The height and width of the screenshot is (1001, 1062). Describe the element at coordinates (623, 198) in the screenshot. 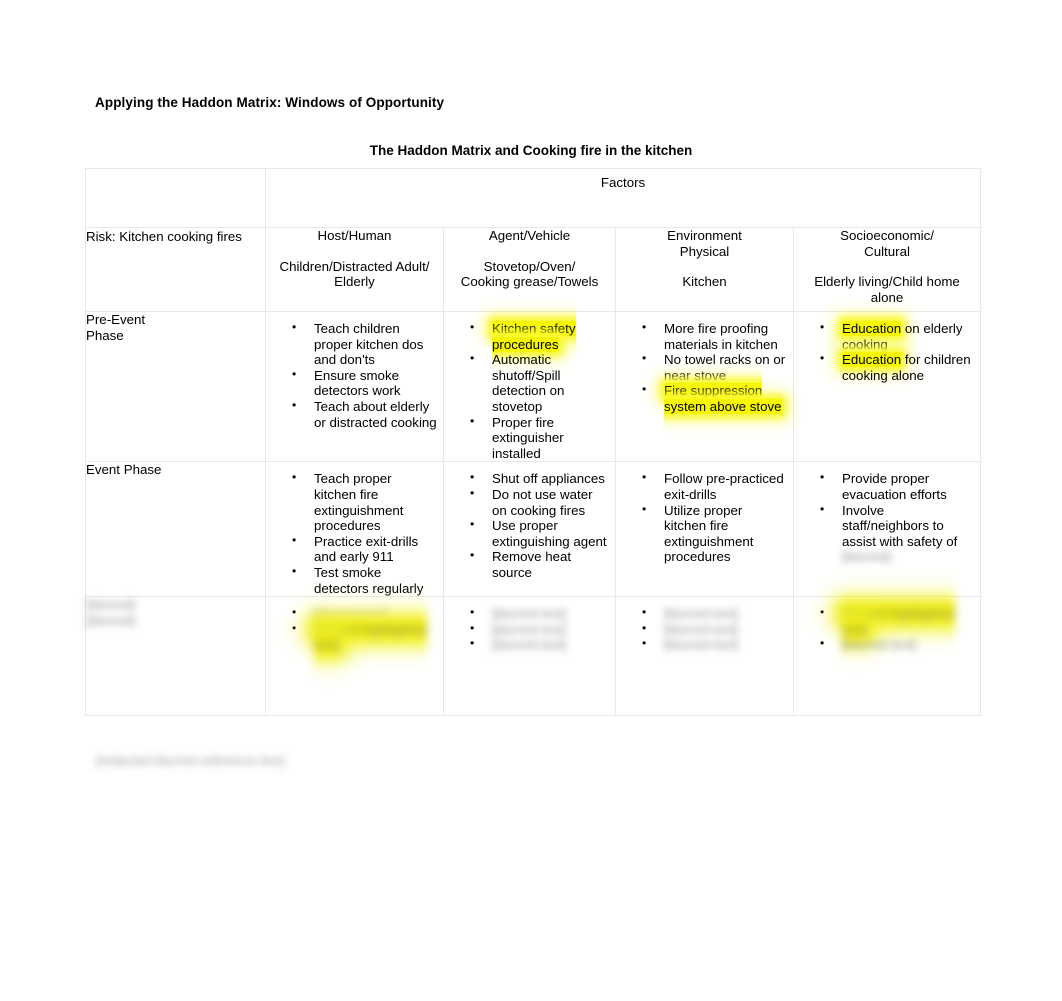

I see `factors-header-cell: Factors` at that location.